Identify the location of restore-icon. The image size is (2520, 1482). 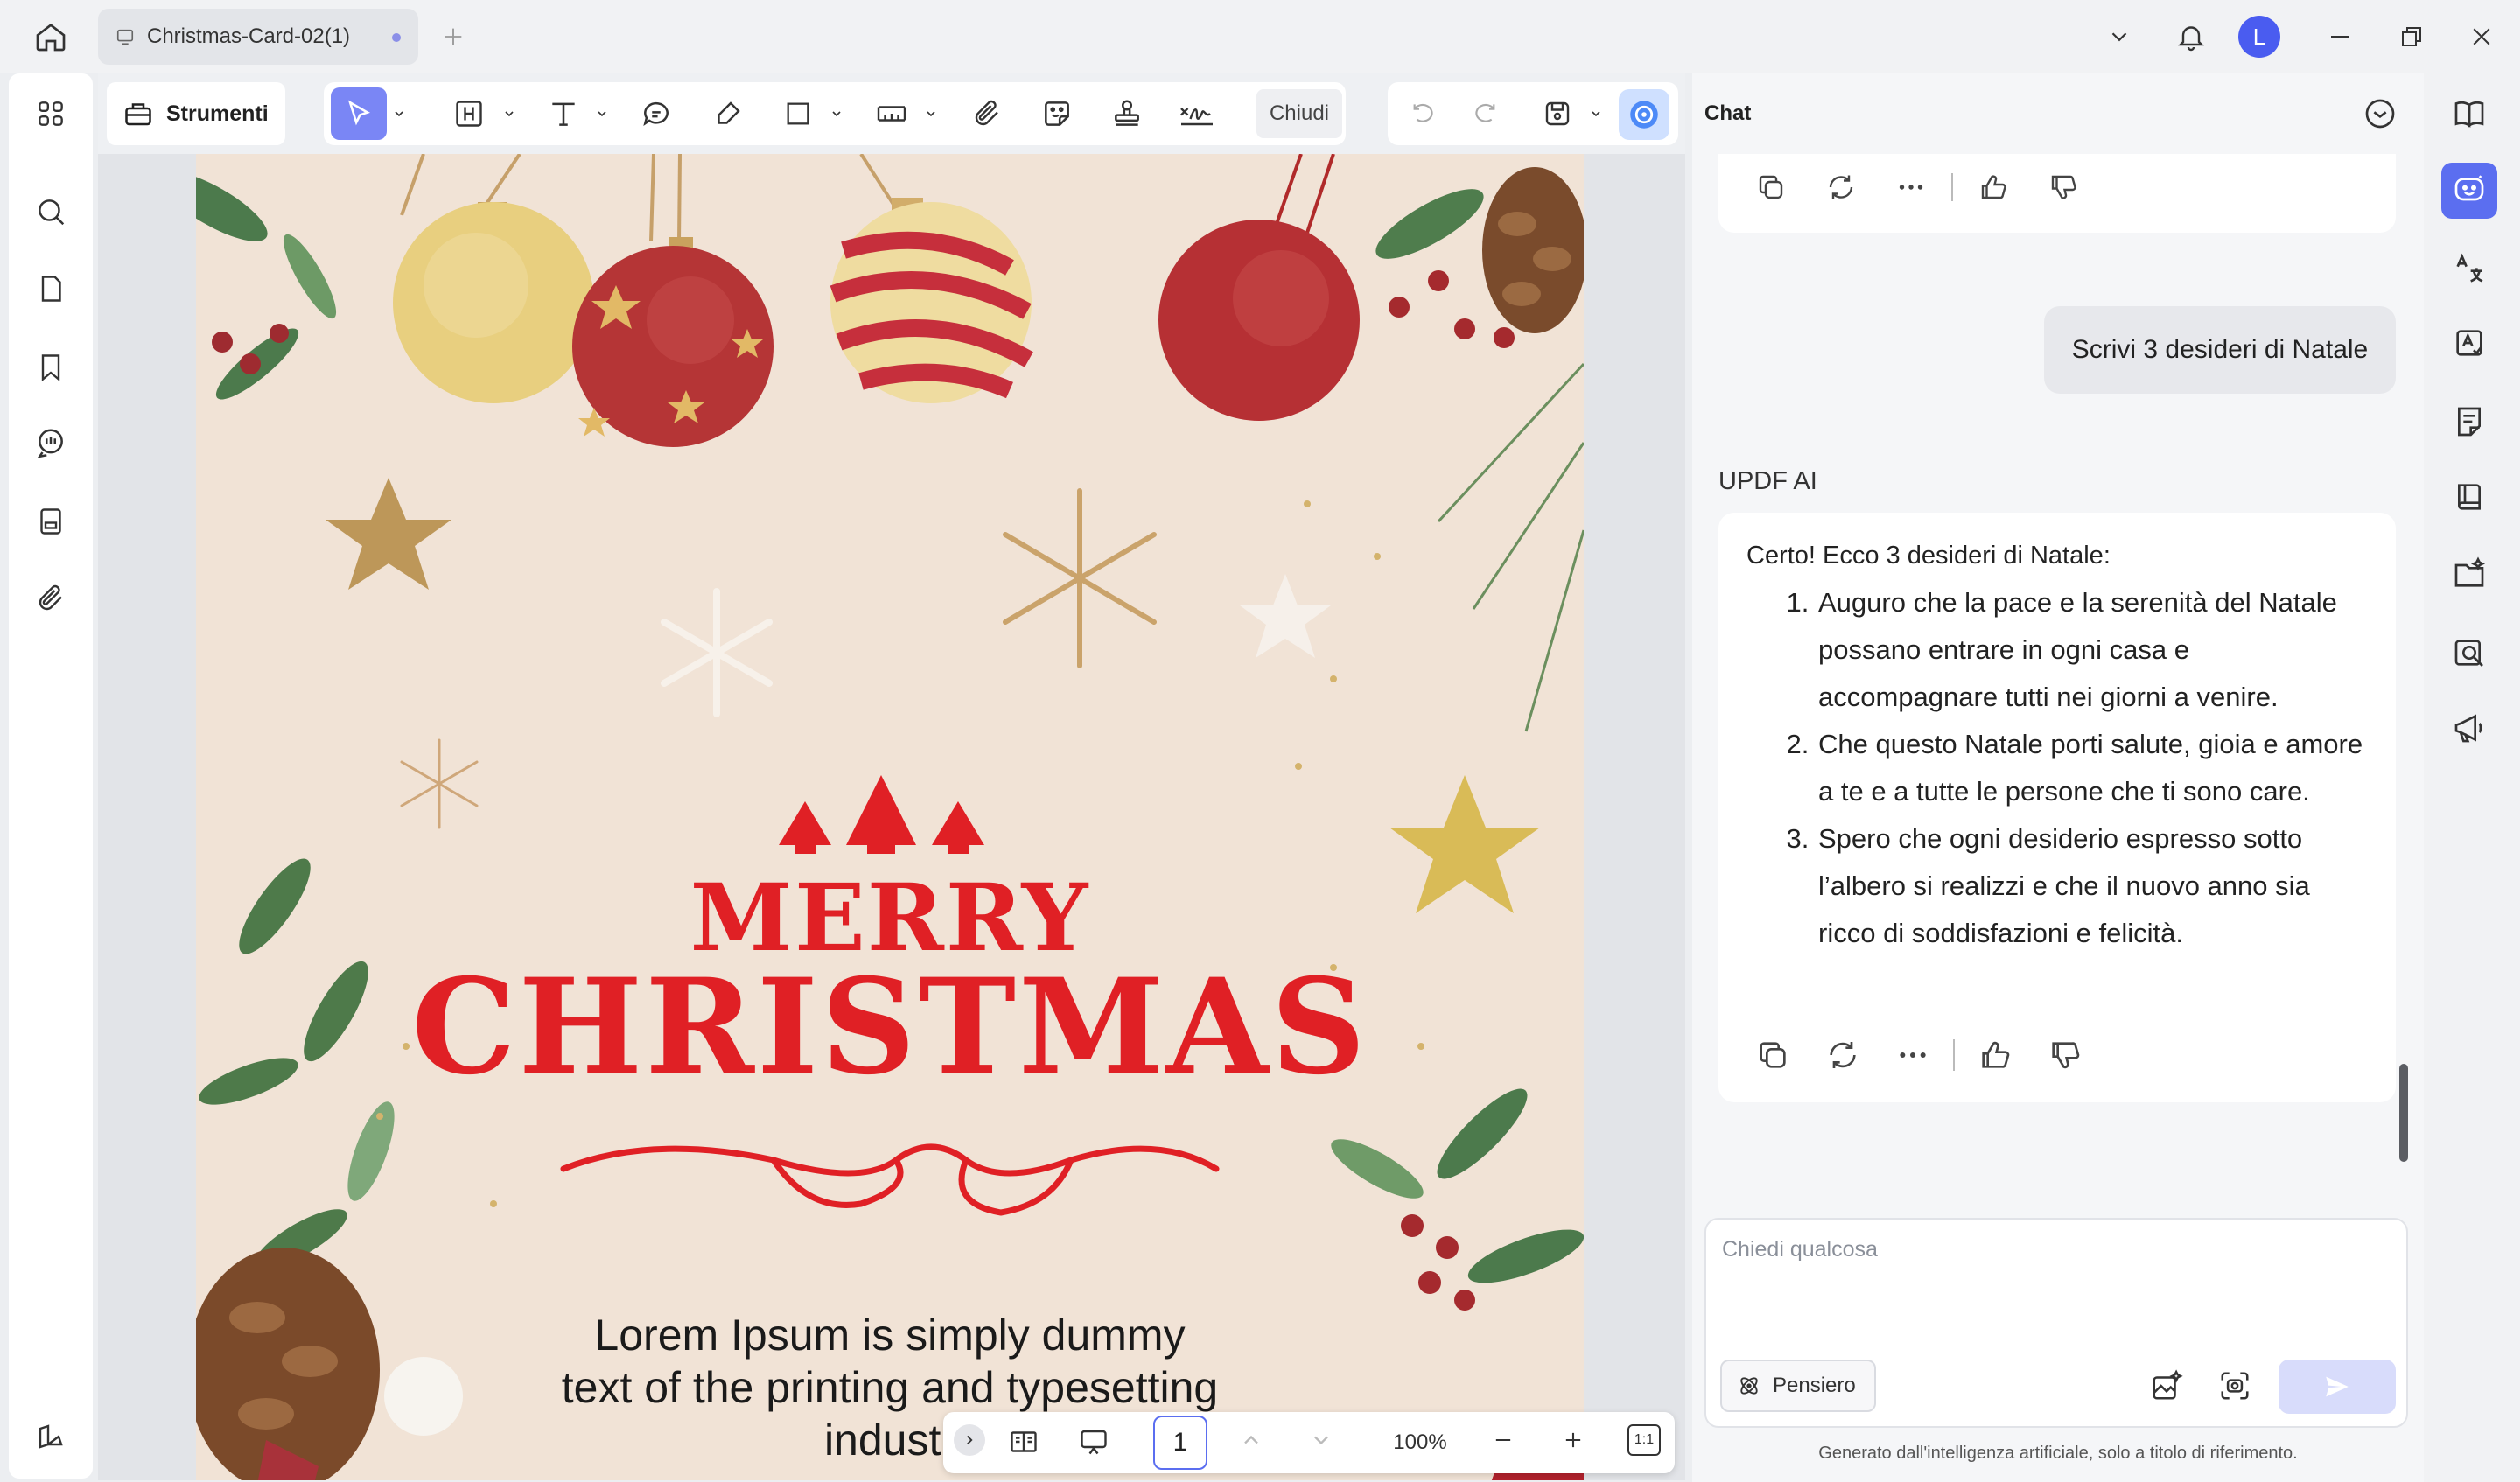
(2411, 36).